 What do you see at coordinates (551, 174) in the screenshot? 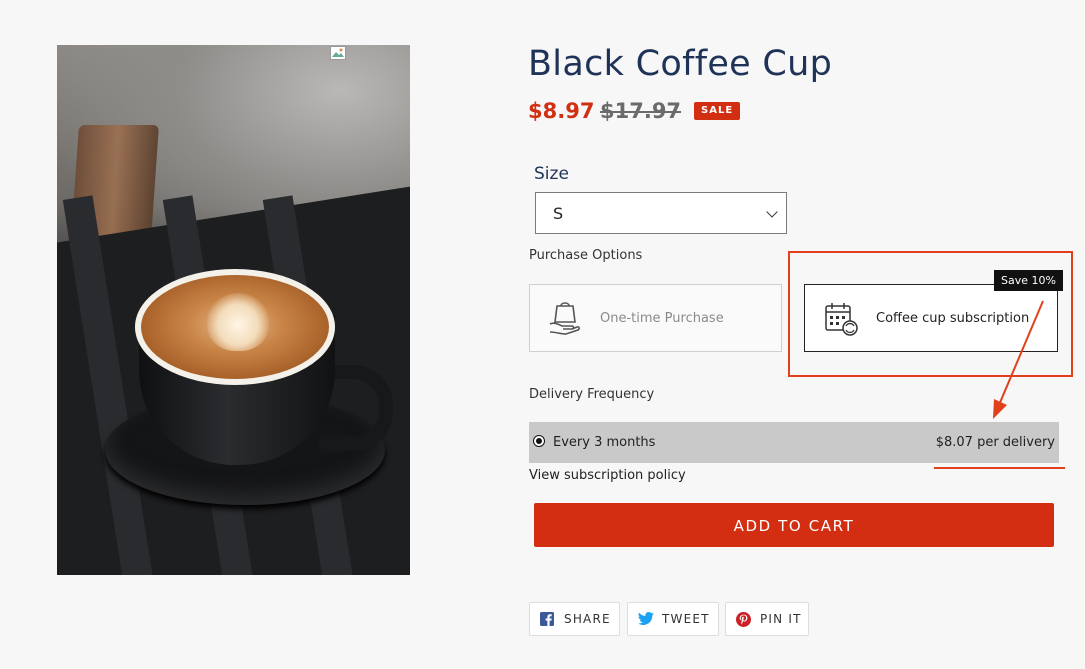
I see `size-label: Size` at bounding box center [551, 174].